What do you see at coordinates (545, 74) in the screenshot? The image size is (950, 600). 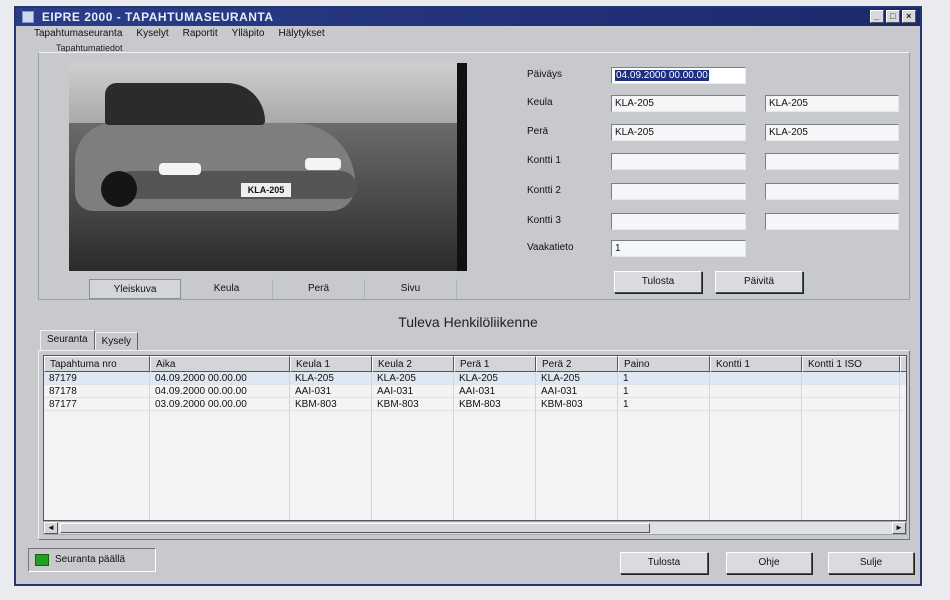 I see `label-paivays: Päiväys` at bounding box center [545, 74].